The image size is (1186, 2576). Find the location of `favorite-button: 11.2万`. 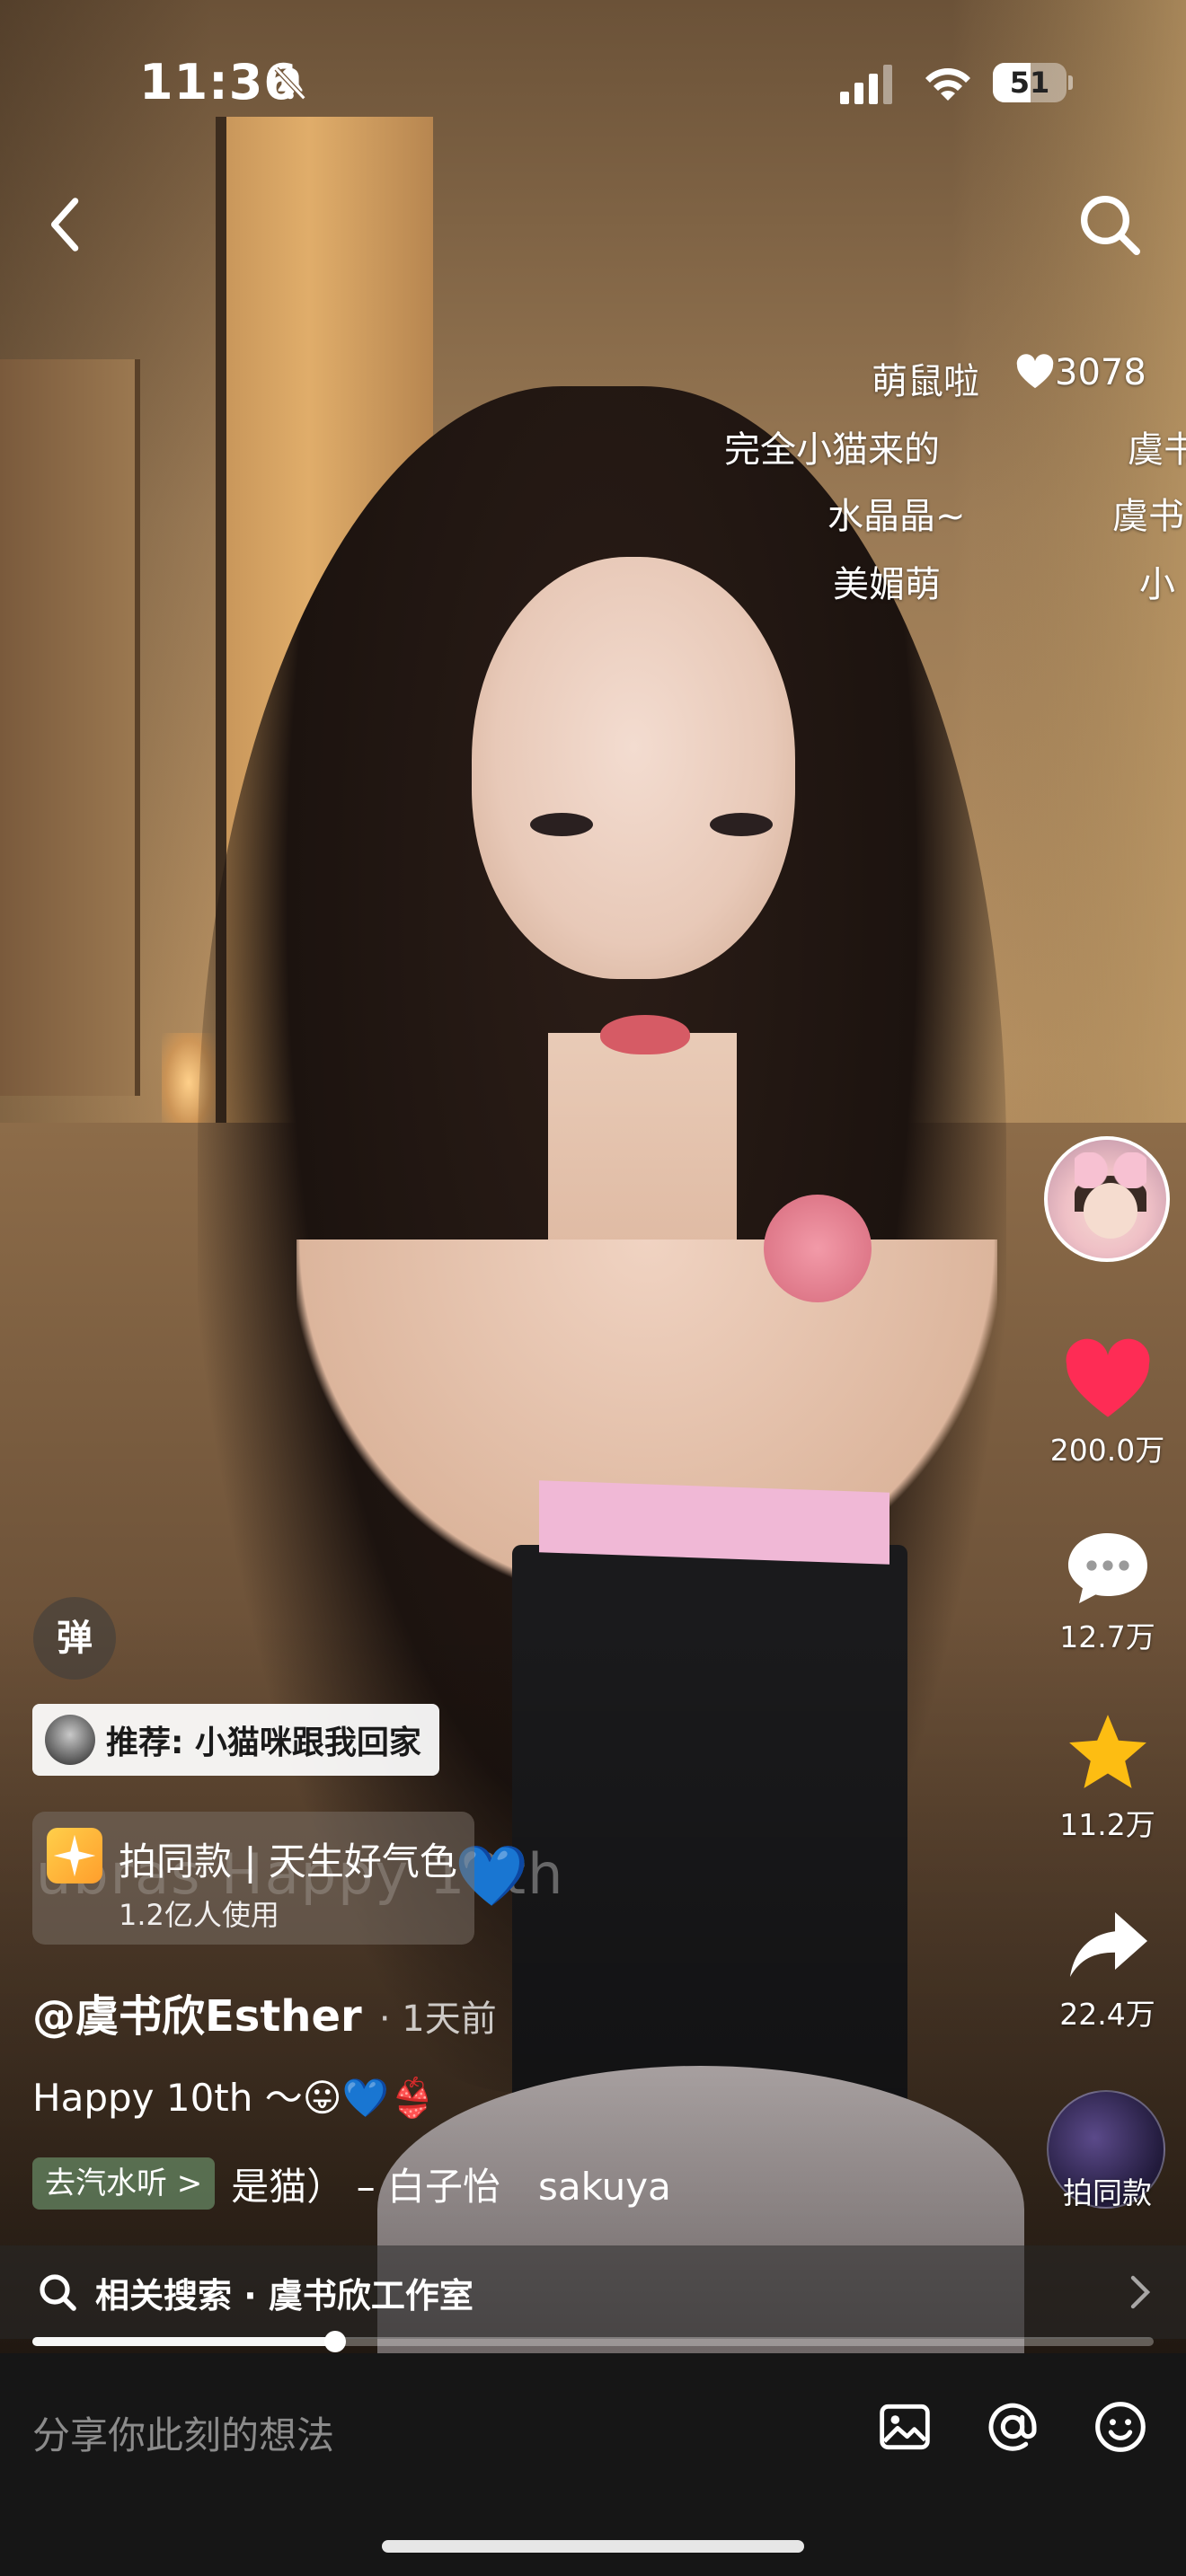

favorite-button: 11.2万 is located at coordinates (1107, 1777).